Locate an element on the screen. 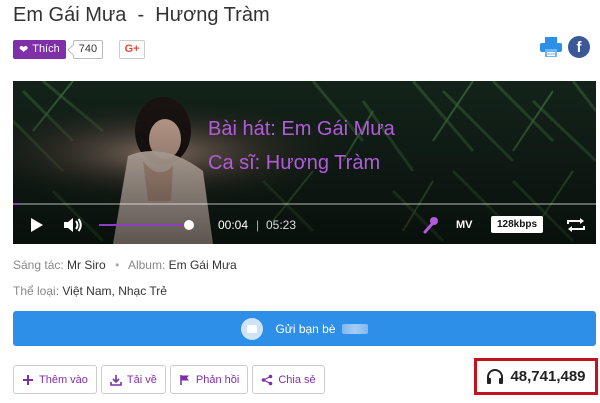 The height and width of the screenshot is (403, 600). like-count: 740 is located at coordinates (88, 49).